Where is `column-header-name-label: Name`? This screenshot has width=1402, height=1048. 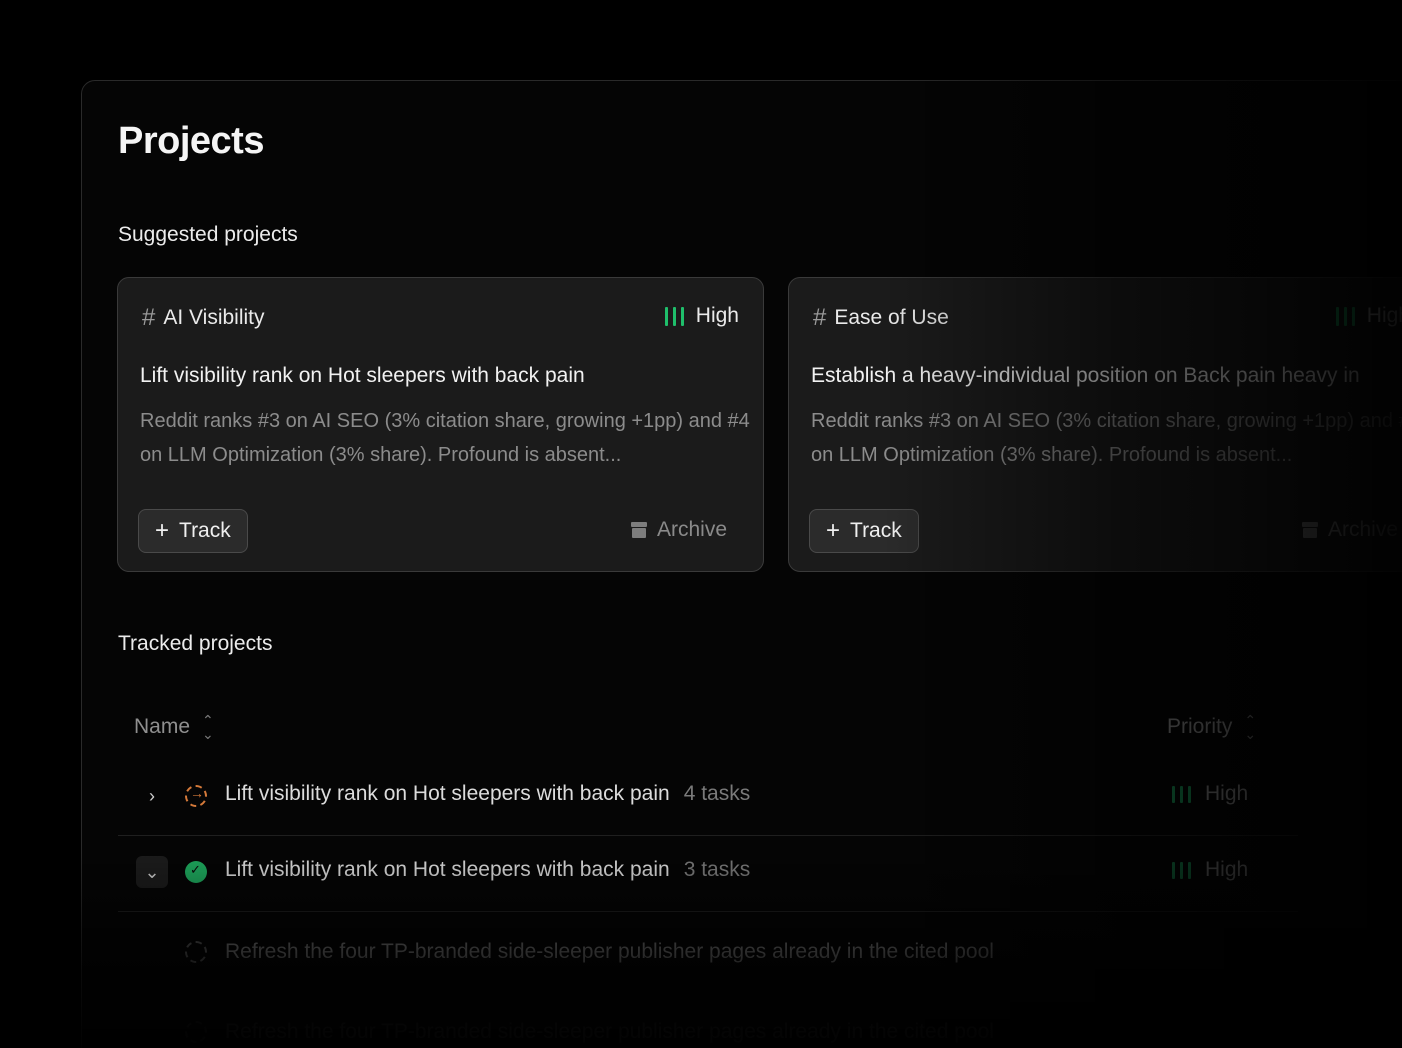 column-header-name-label: Name is located at coordinates (162, 726).